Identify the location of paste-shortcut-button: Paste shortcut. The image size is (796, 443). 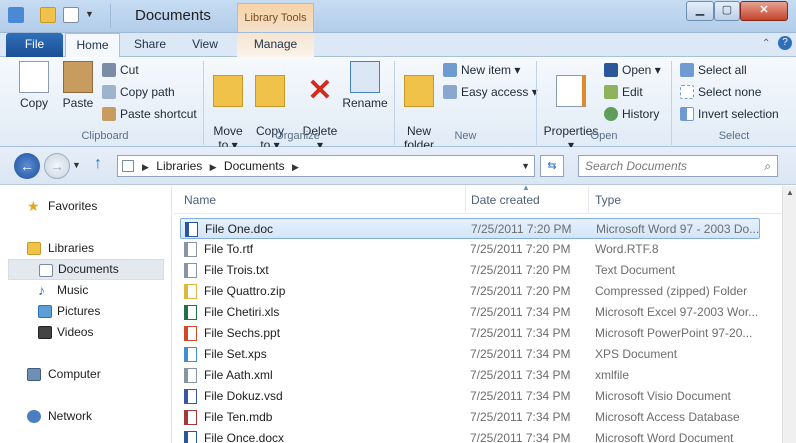
(149, 114).